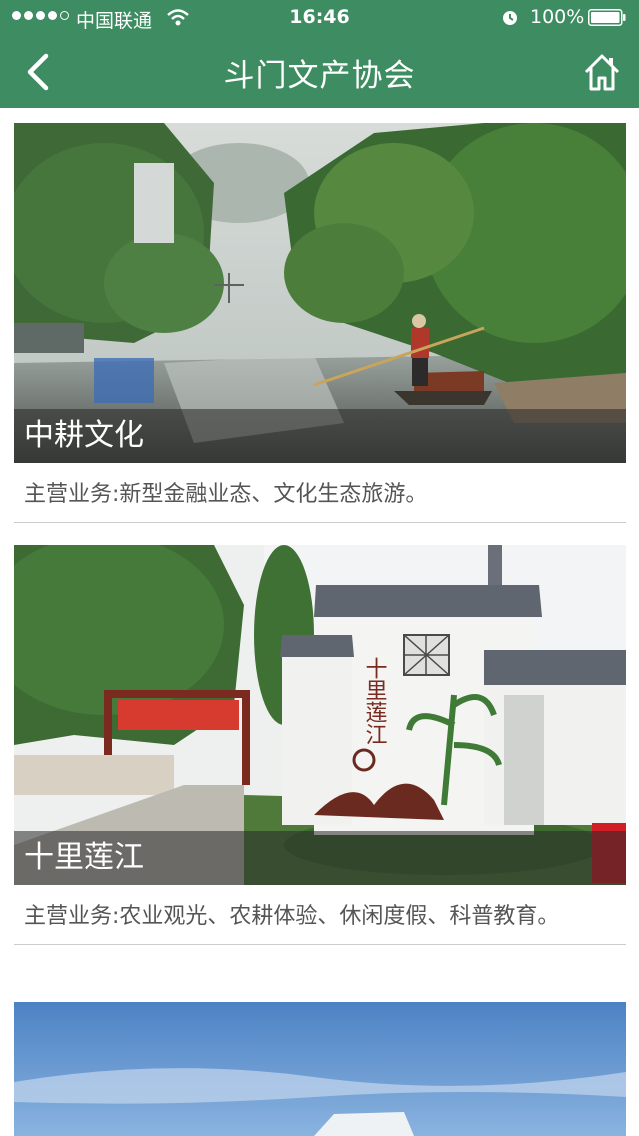 Image resolution: width=639 pixels, height=1136 pixels. Describe the element at coordinates (84, 435) in the screenshot. I see `card-title: 中耕文化` at that location.